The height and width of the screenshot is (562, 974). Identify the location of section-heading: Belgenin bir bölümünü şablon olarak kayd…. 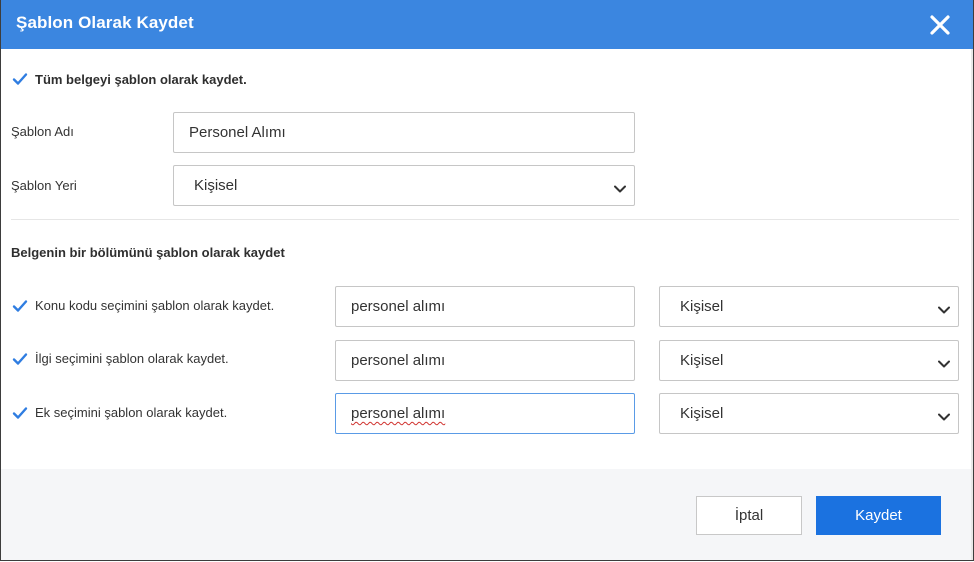
(148, 252).